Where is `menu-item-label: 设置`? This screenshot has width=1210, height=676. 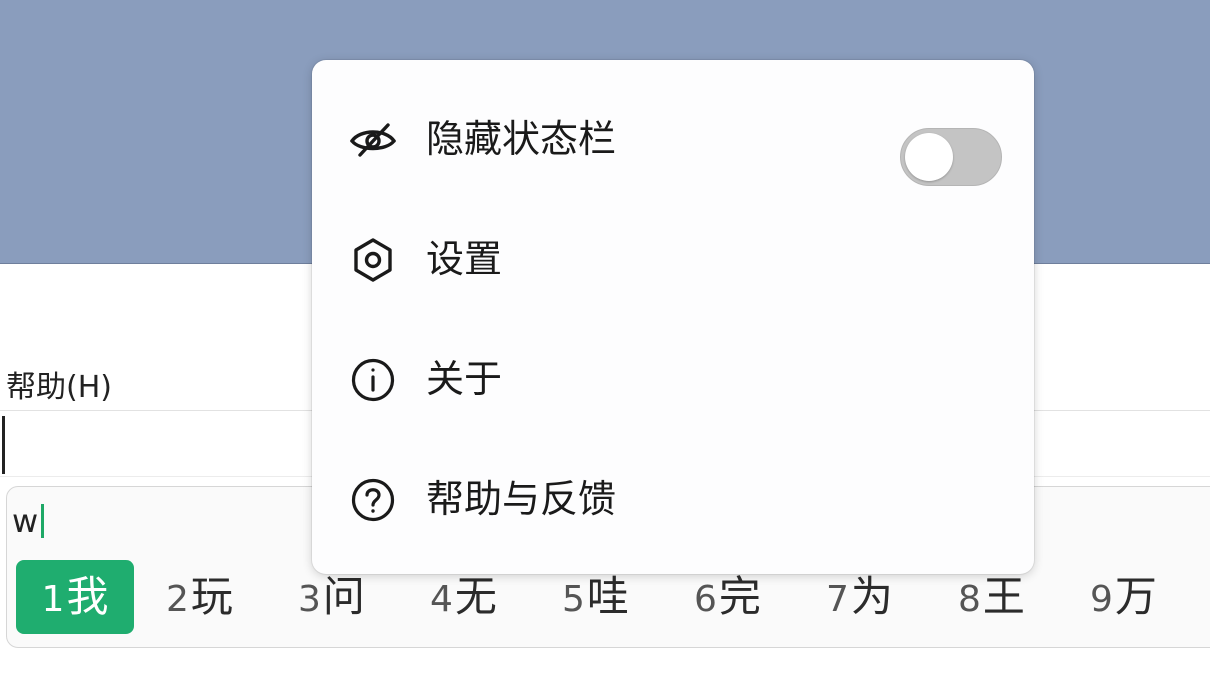
menu-item-label: 设置 is located at coordinates (464, 259).